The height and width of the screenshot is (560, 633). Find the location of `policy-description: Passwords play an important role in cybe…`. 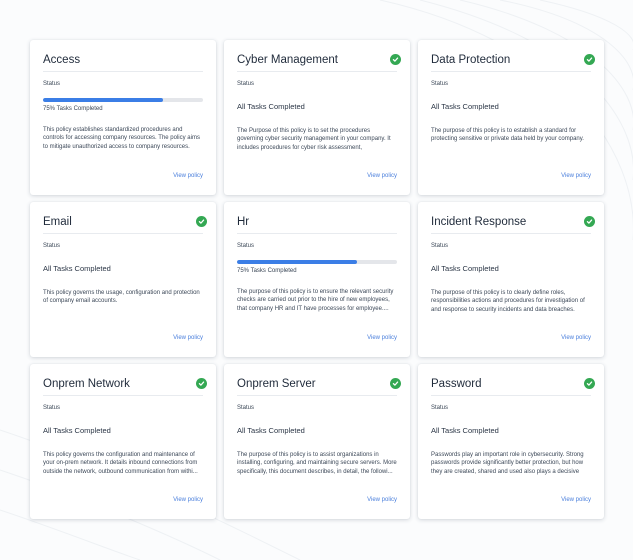

policy-description: Passwords play an important role in cybe… is located at coordinates (507, 463).